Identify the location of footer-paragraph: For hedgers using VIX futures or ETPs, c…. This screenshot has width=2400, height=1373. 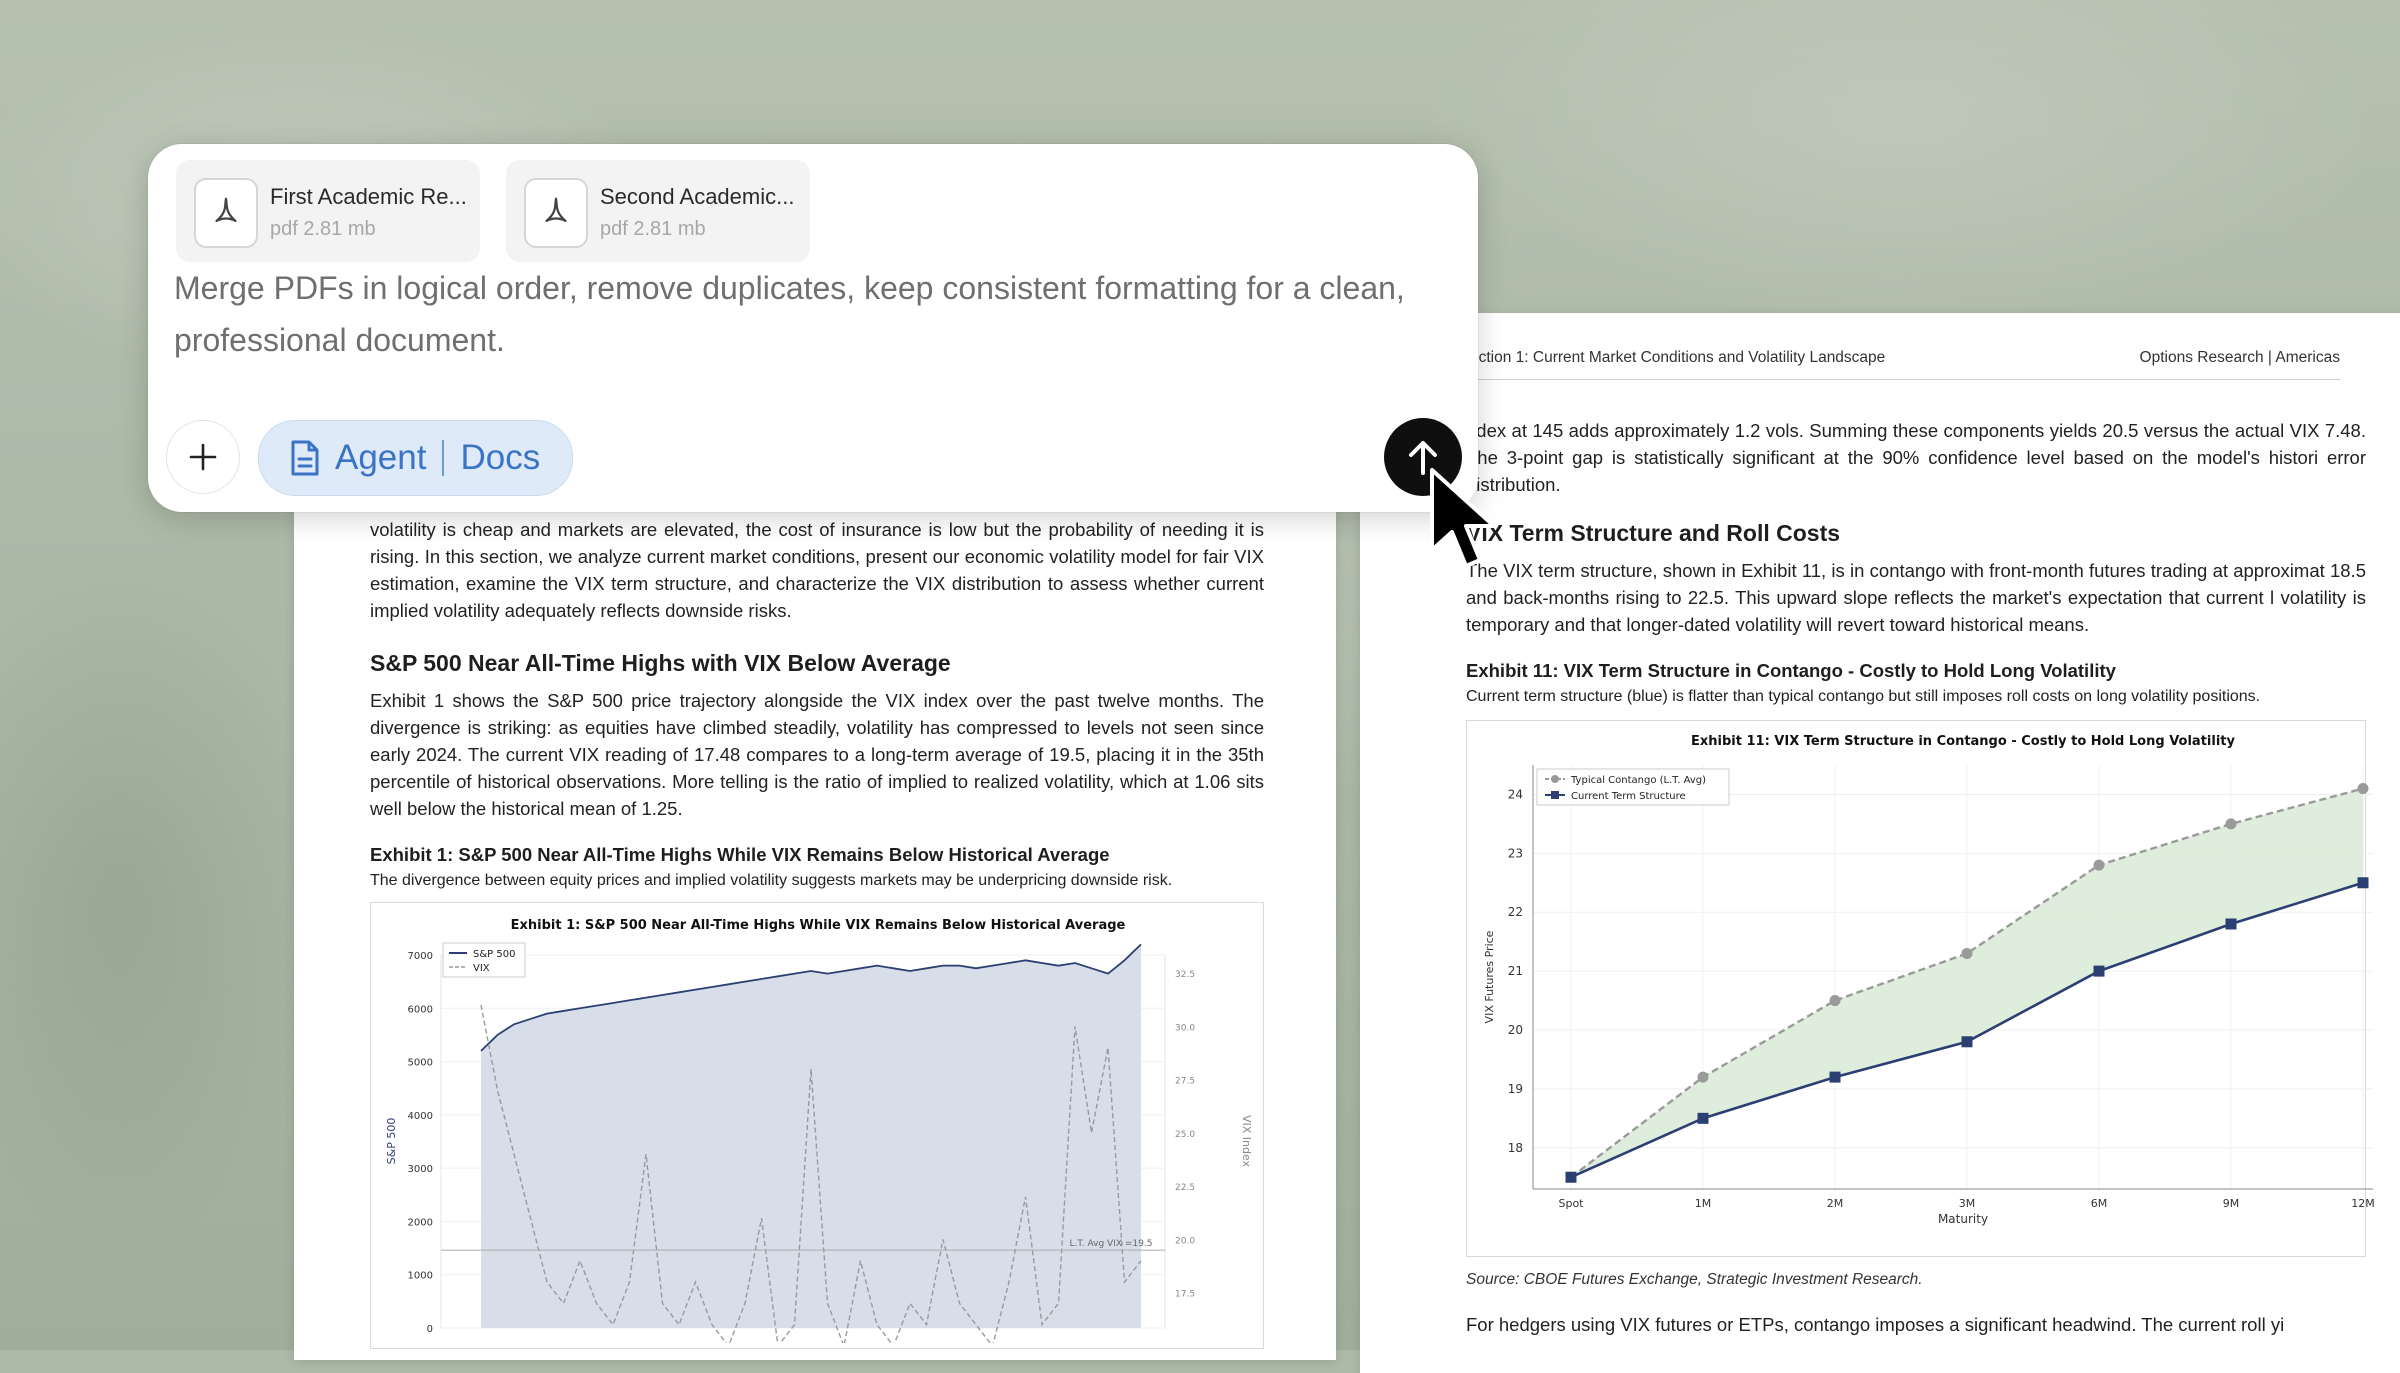
(1875, 1324).